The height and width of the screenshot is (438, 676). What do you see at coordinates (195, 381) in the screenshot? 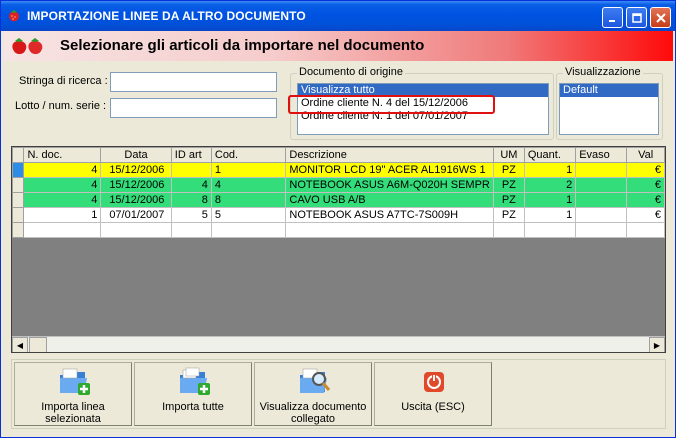
I see `folder-add-multiple-icon` at bounding box center [195, 381].